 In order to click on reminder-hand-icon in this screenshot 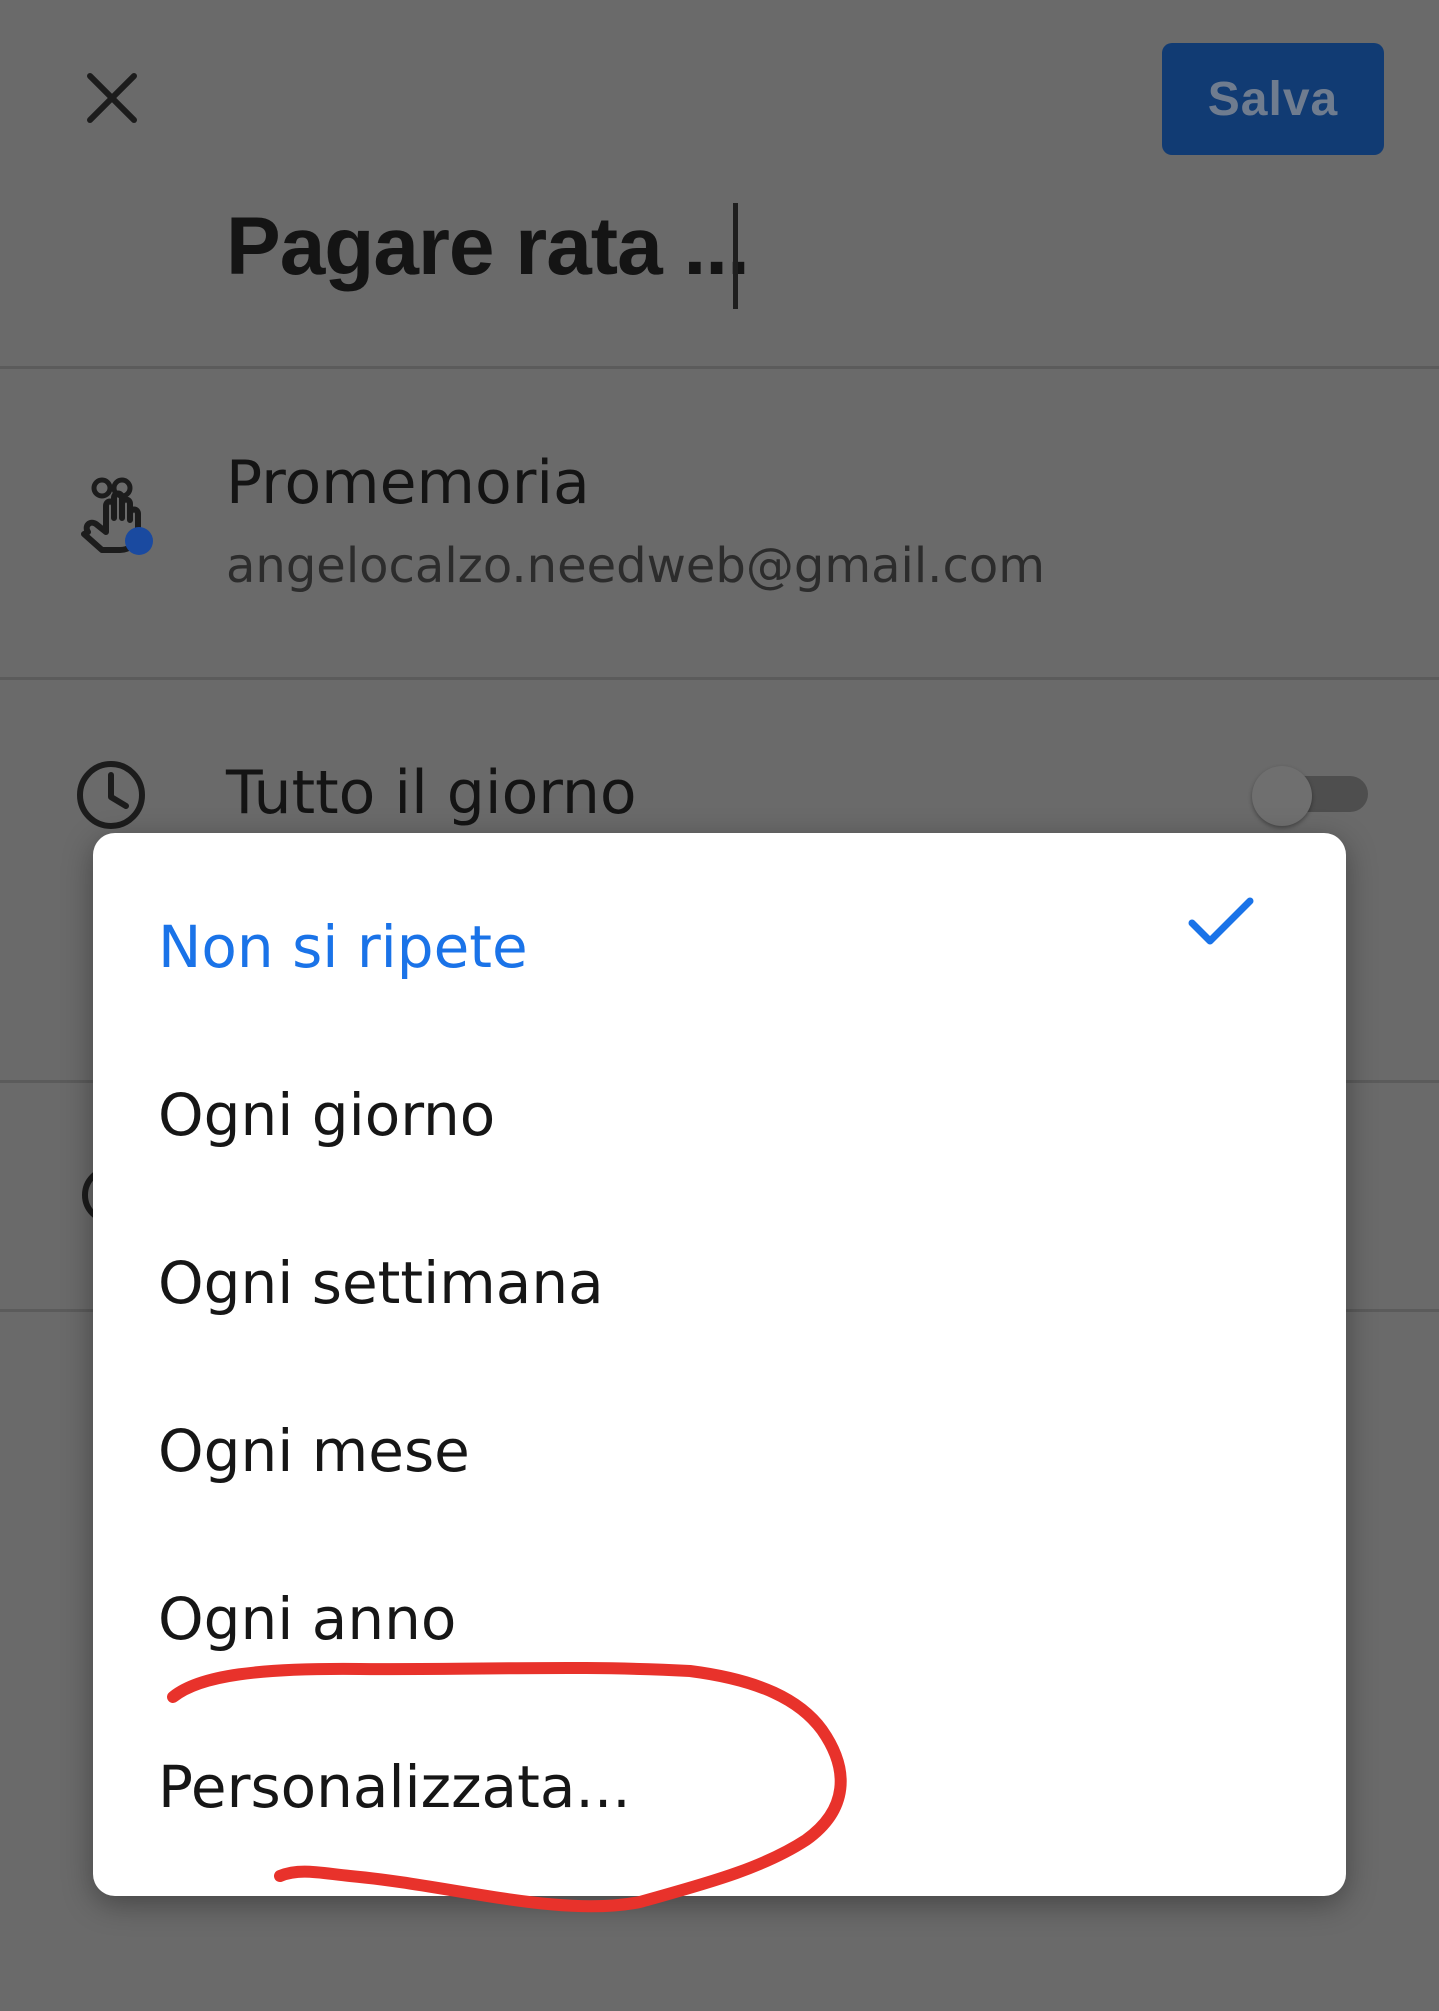, I will do `click(117, 516)`.